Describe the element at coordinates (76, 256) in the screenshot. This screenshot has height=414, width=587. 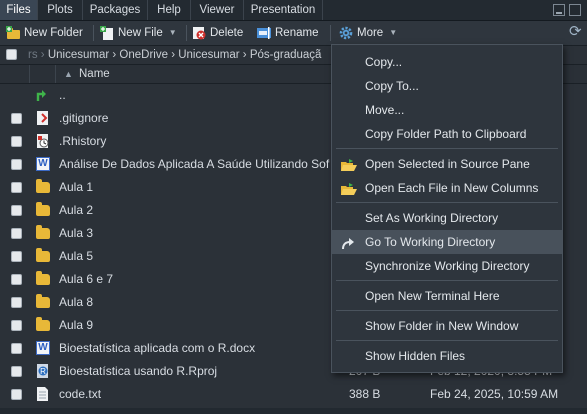
I see `file-name: Aula 5` at that location.